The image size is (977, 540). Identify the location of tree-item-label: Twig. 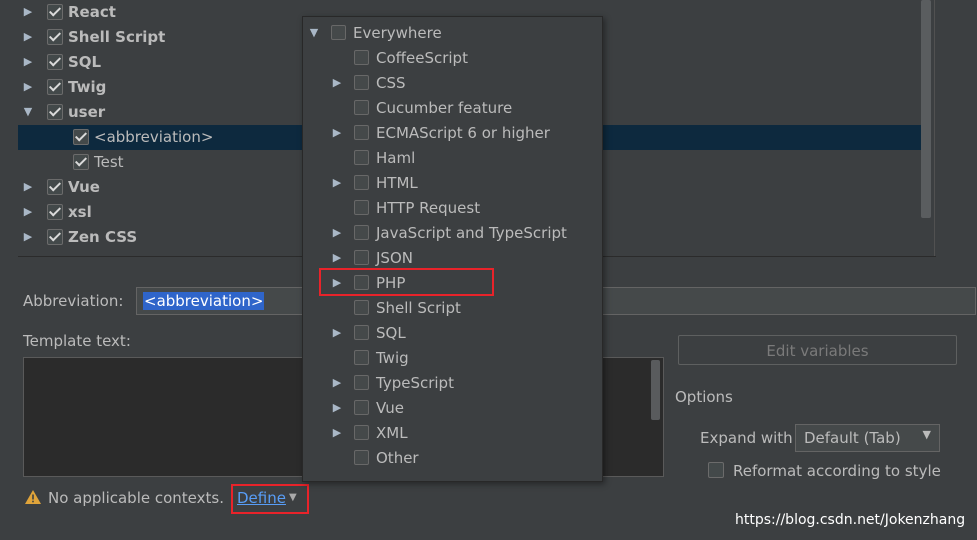
(87, 87).